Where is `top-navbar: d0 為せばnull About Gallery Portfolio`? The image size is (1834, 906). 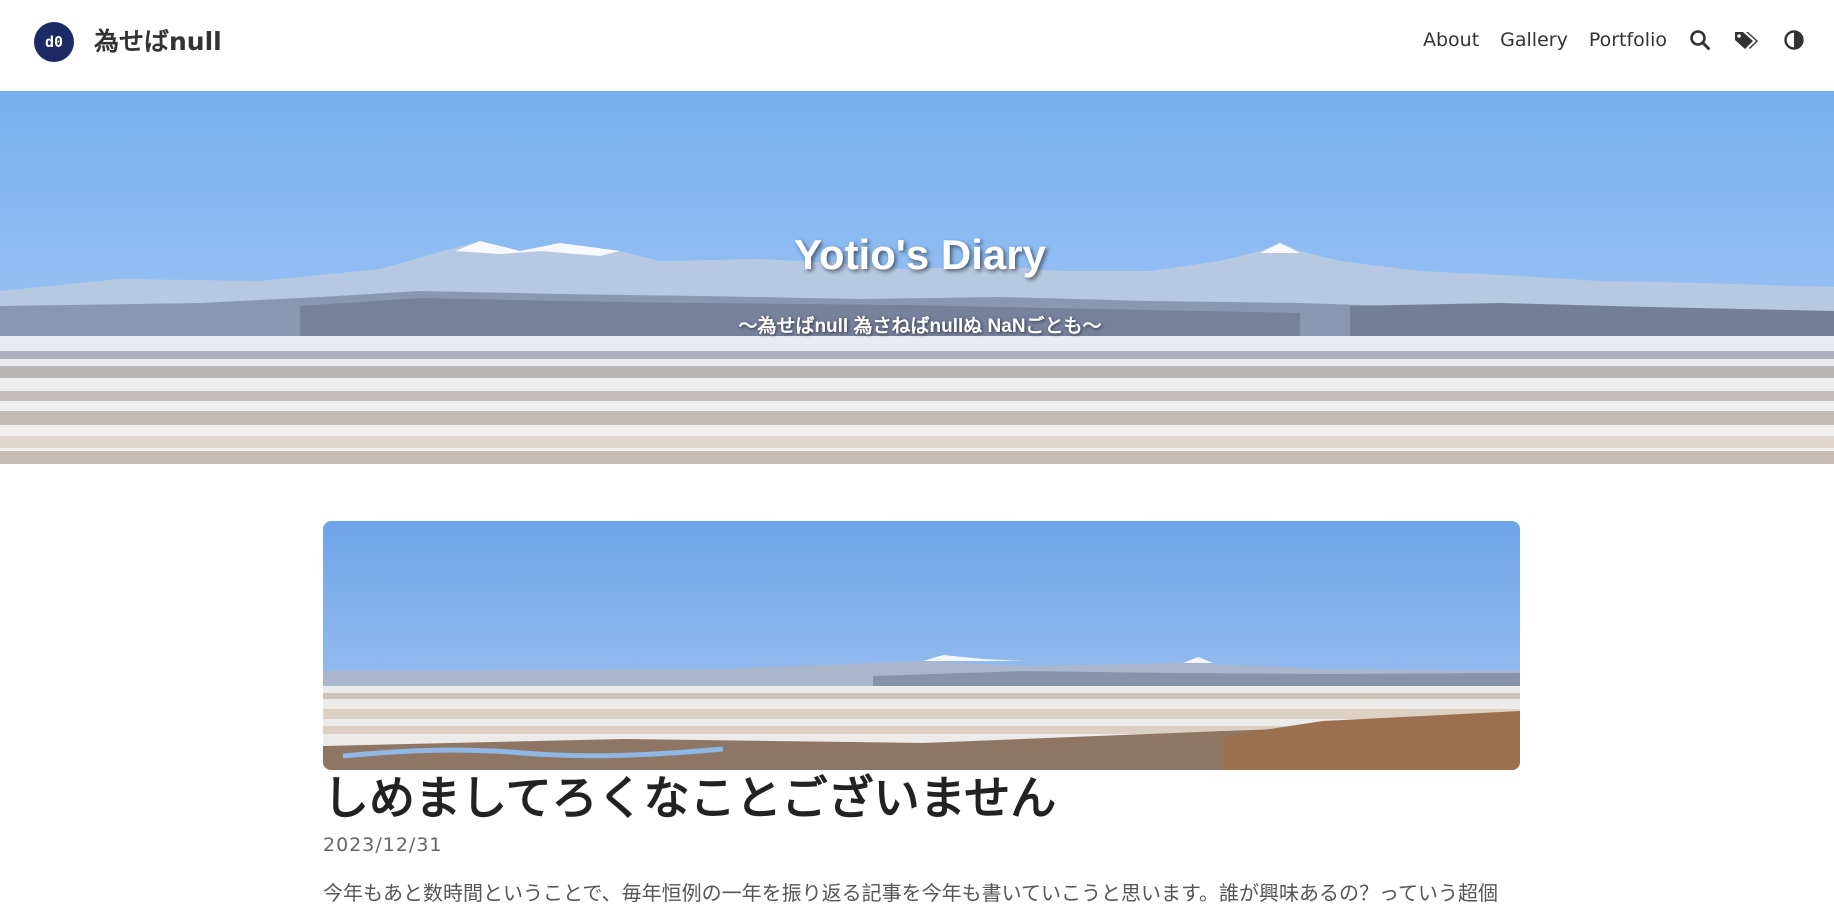 top-navbar: d0 為せばnull About Gallery Portfolio is located at coordinates (917, 45).